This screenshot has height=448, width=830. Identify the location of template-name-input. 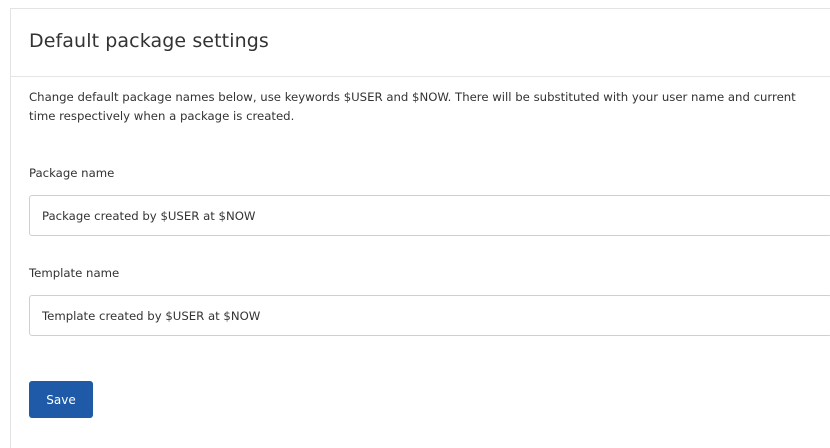
(429, 315).